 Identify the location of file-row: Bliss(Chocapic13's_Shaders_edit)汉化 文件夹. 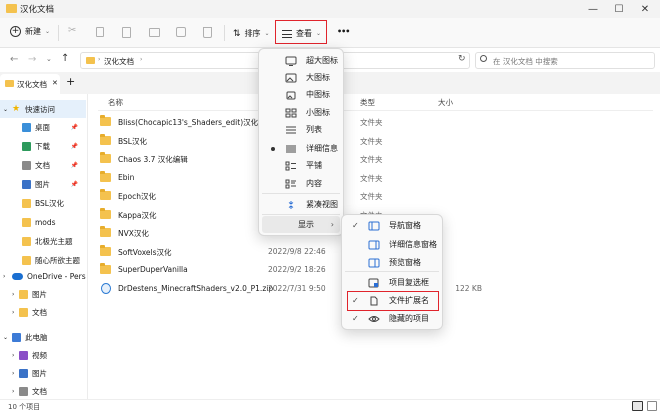
(375, 122).